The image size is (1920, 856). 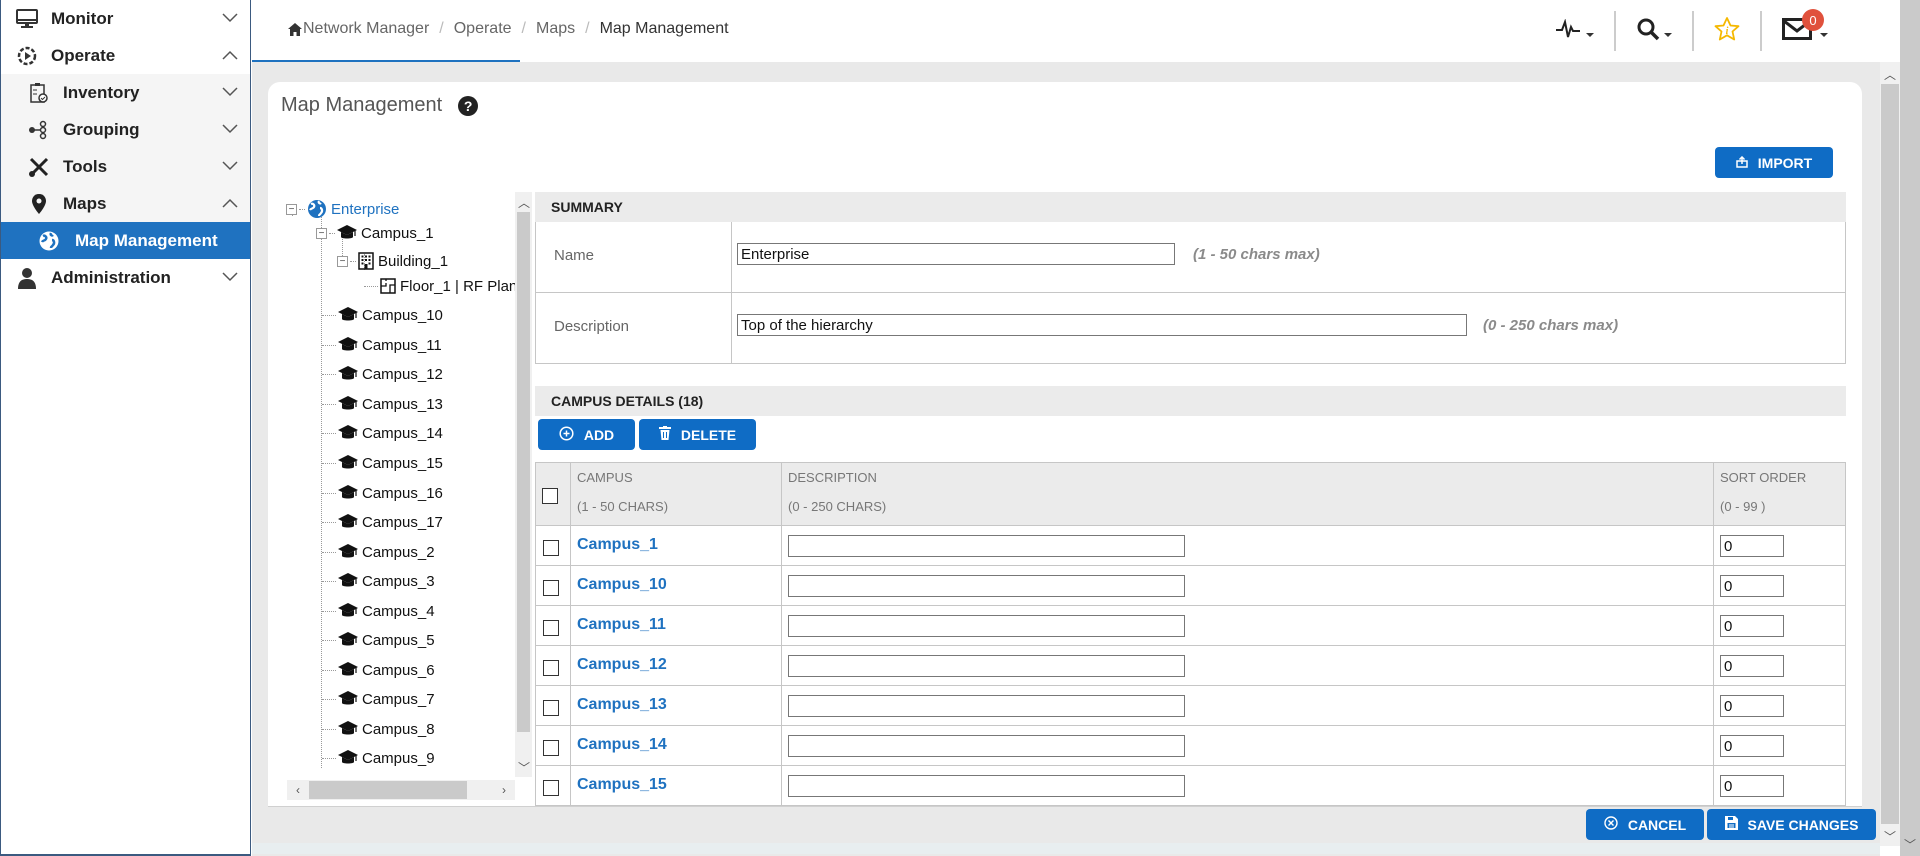 I want to click on tree-node-campus: Campus_17, so click(x=382, y=522).